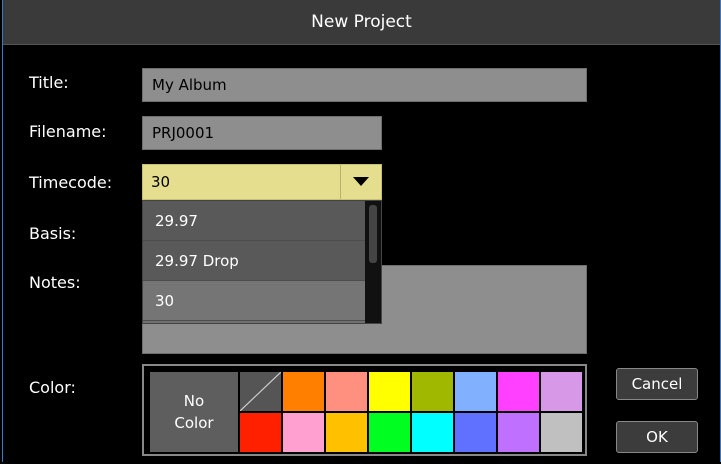 Image resolution: width=721 pixels, height=464 pixels. I want to click on basis-label: Basis:, so click(53, 233).